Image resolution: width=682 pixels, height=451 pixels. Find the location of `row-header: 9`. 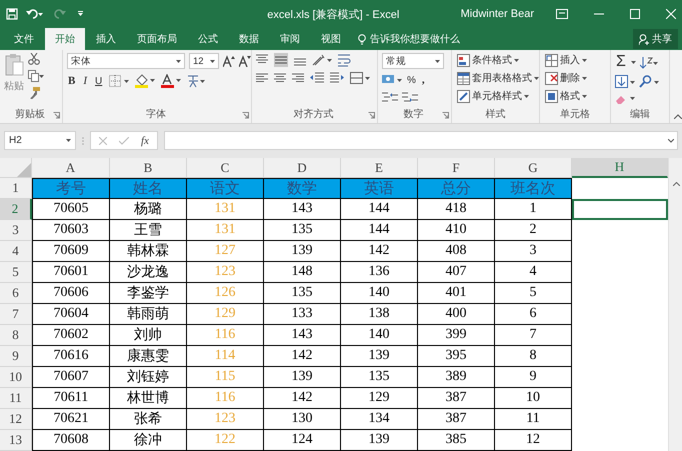

row-header: 9 is located at coordinates (16, 356).